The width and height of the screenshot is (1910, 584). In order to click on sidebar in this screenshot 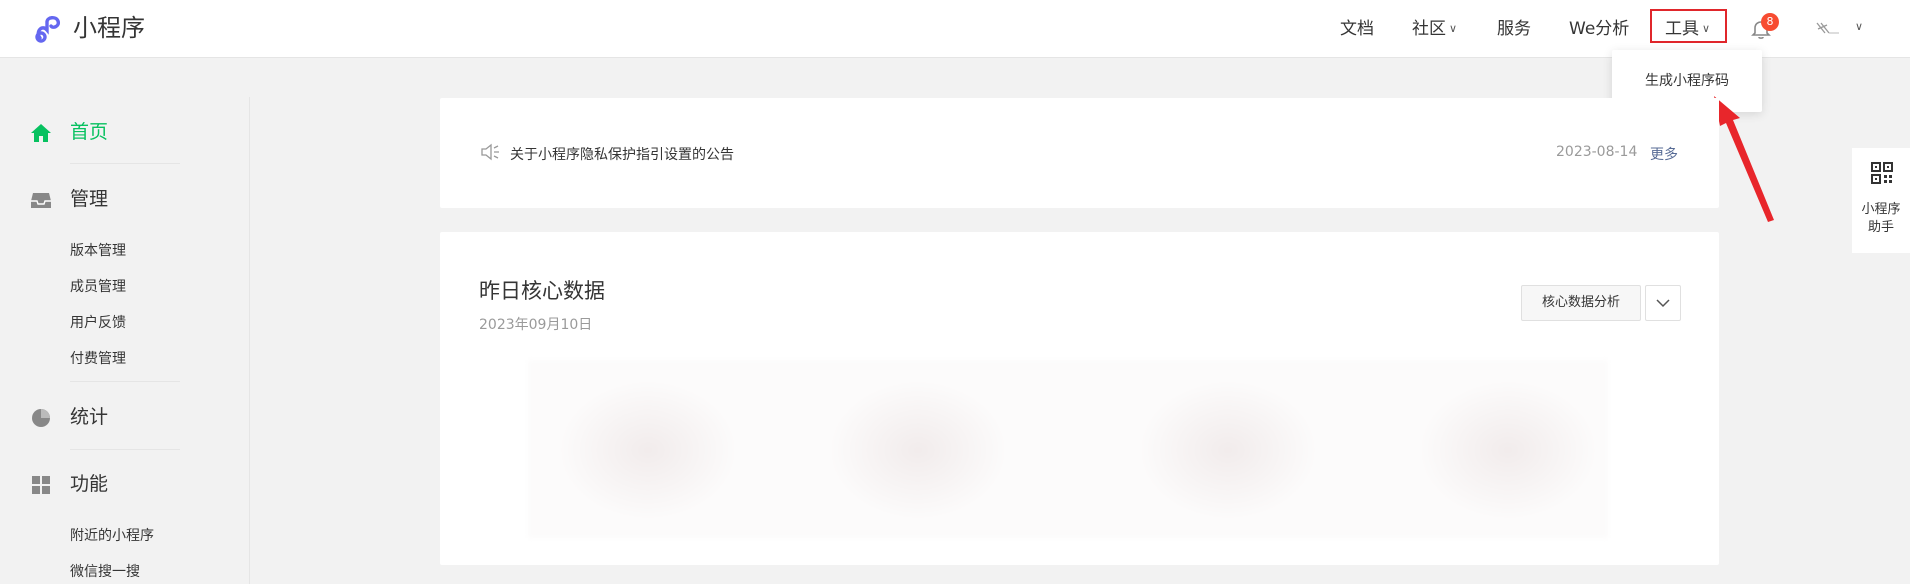, I will do `click(125, 340)`.